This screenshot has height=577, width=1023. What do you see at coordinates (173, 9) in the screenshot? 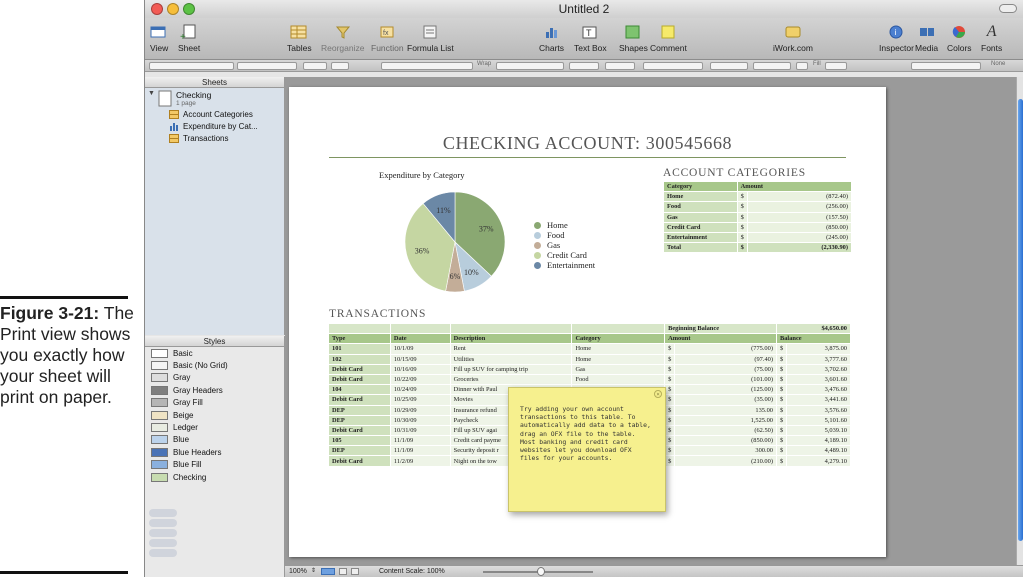
I see `minimize-window-button` at bounding box center [173, 9].